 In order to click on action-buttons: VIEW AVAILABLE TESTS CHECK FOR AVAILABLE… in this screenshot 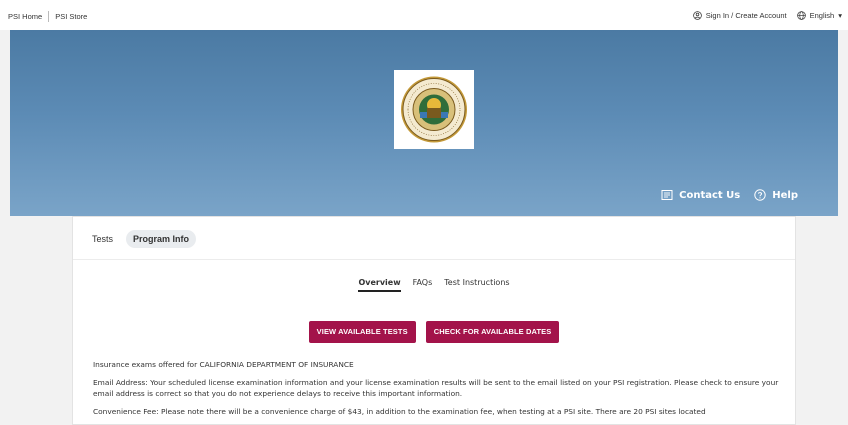, I will do `click(434, 332)`.